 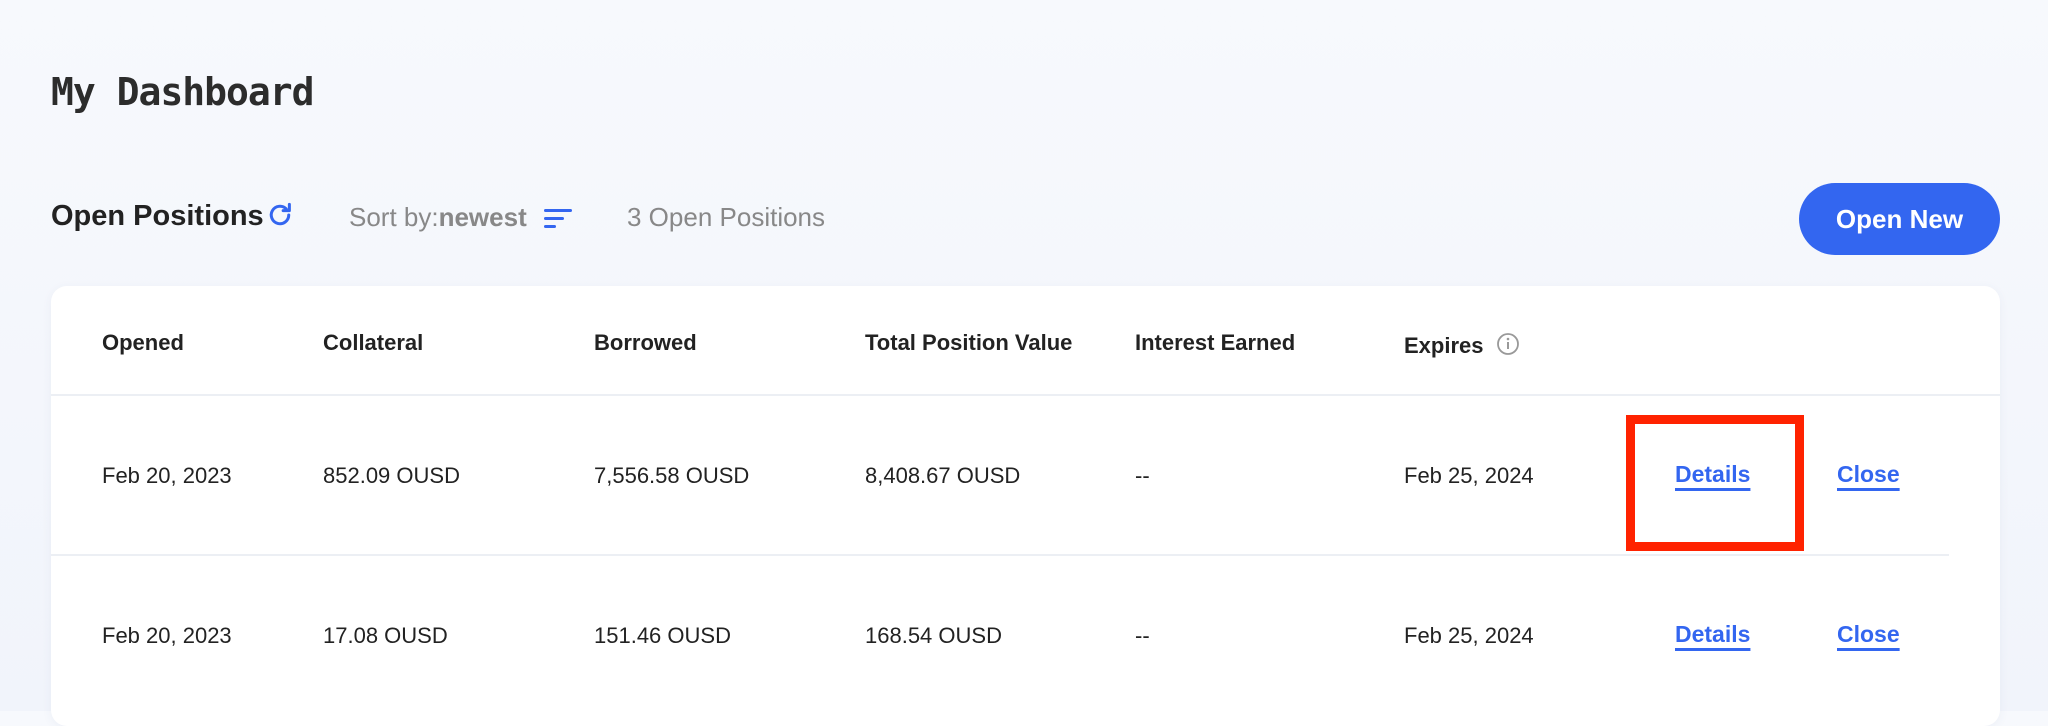 What do you see at coordinates (1508, 344) in the screenshot?
I see `info-icon` at bounding box center [1508, 344].